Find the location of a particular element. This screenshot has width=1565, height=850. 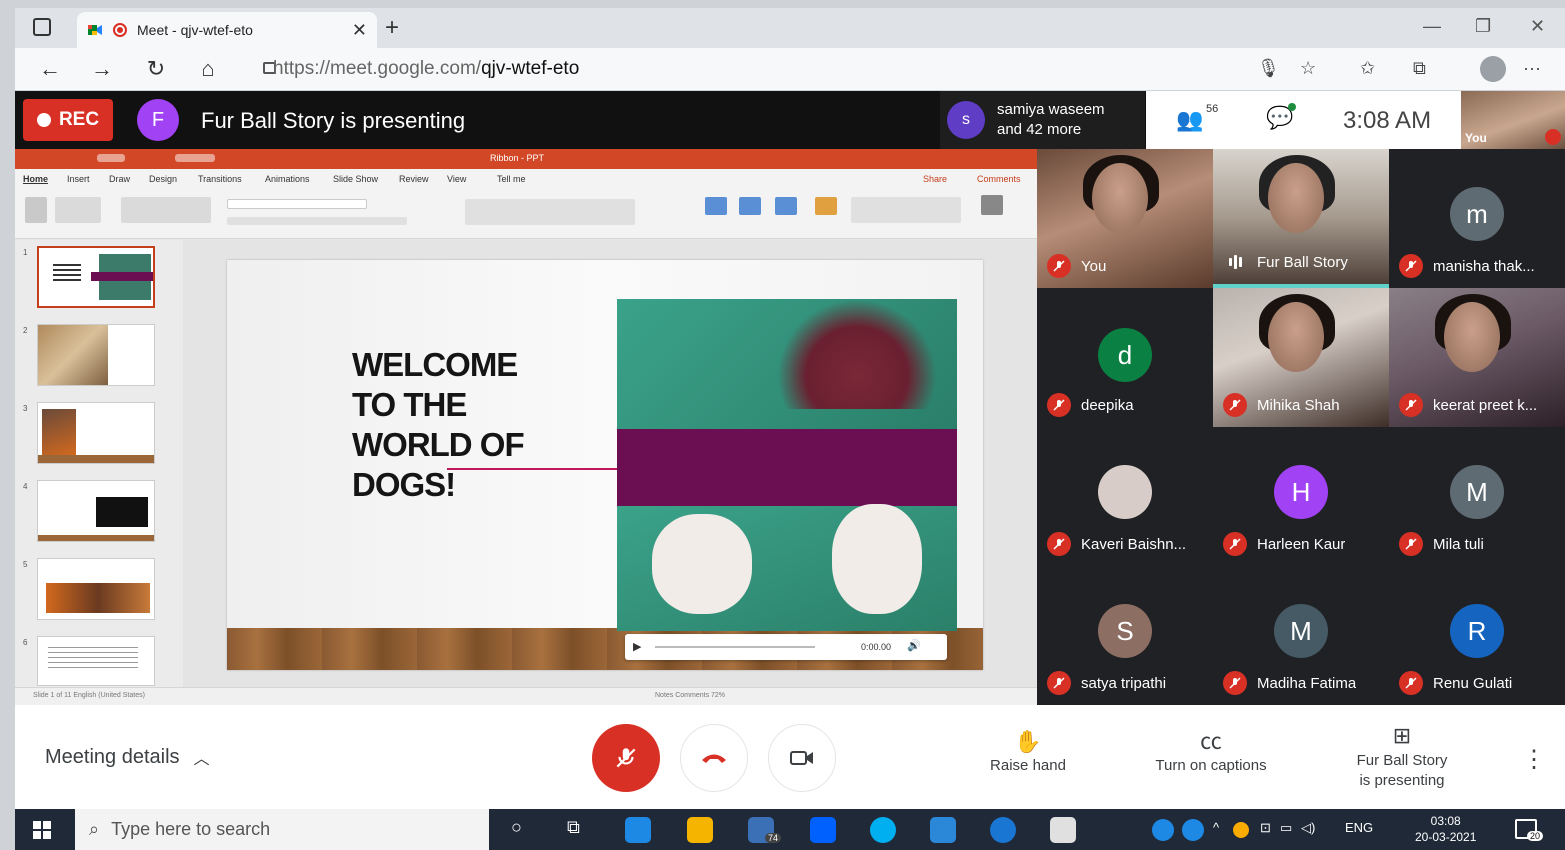

participant-tile: You is located at coordinates (1125, 218).